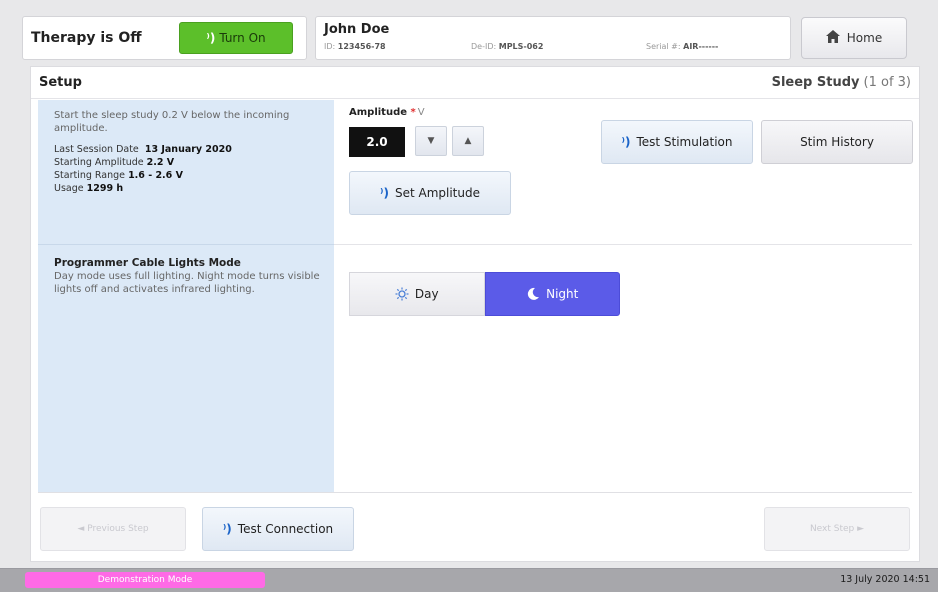 This screenshot has width=938, height=592. What do you see at coordinates (832, 38) in the screenshot?
I see `home-icon` at bounding box center [832, 38].